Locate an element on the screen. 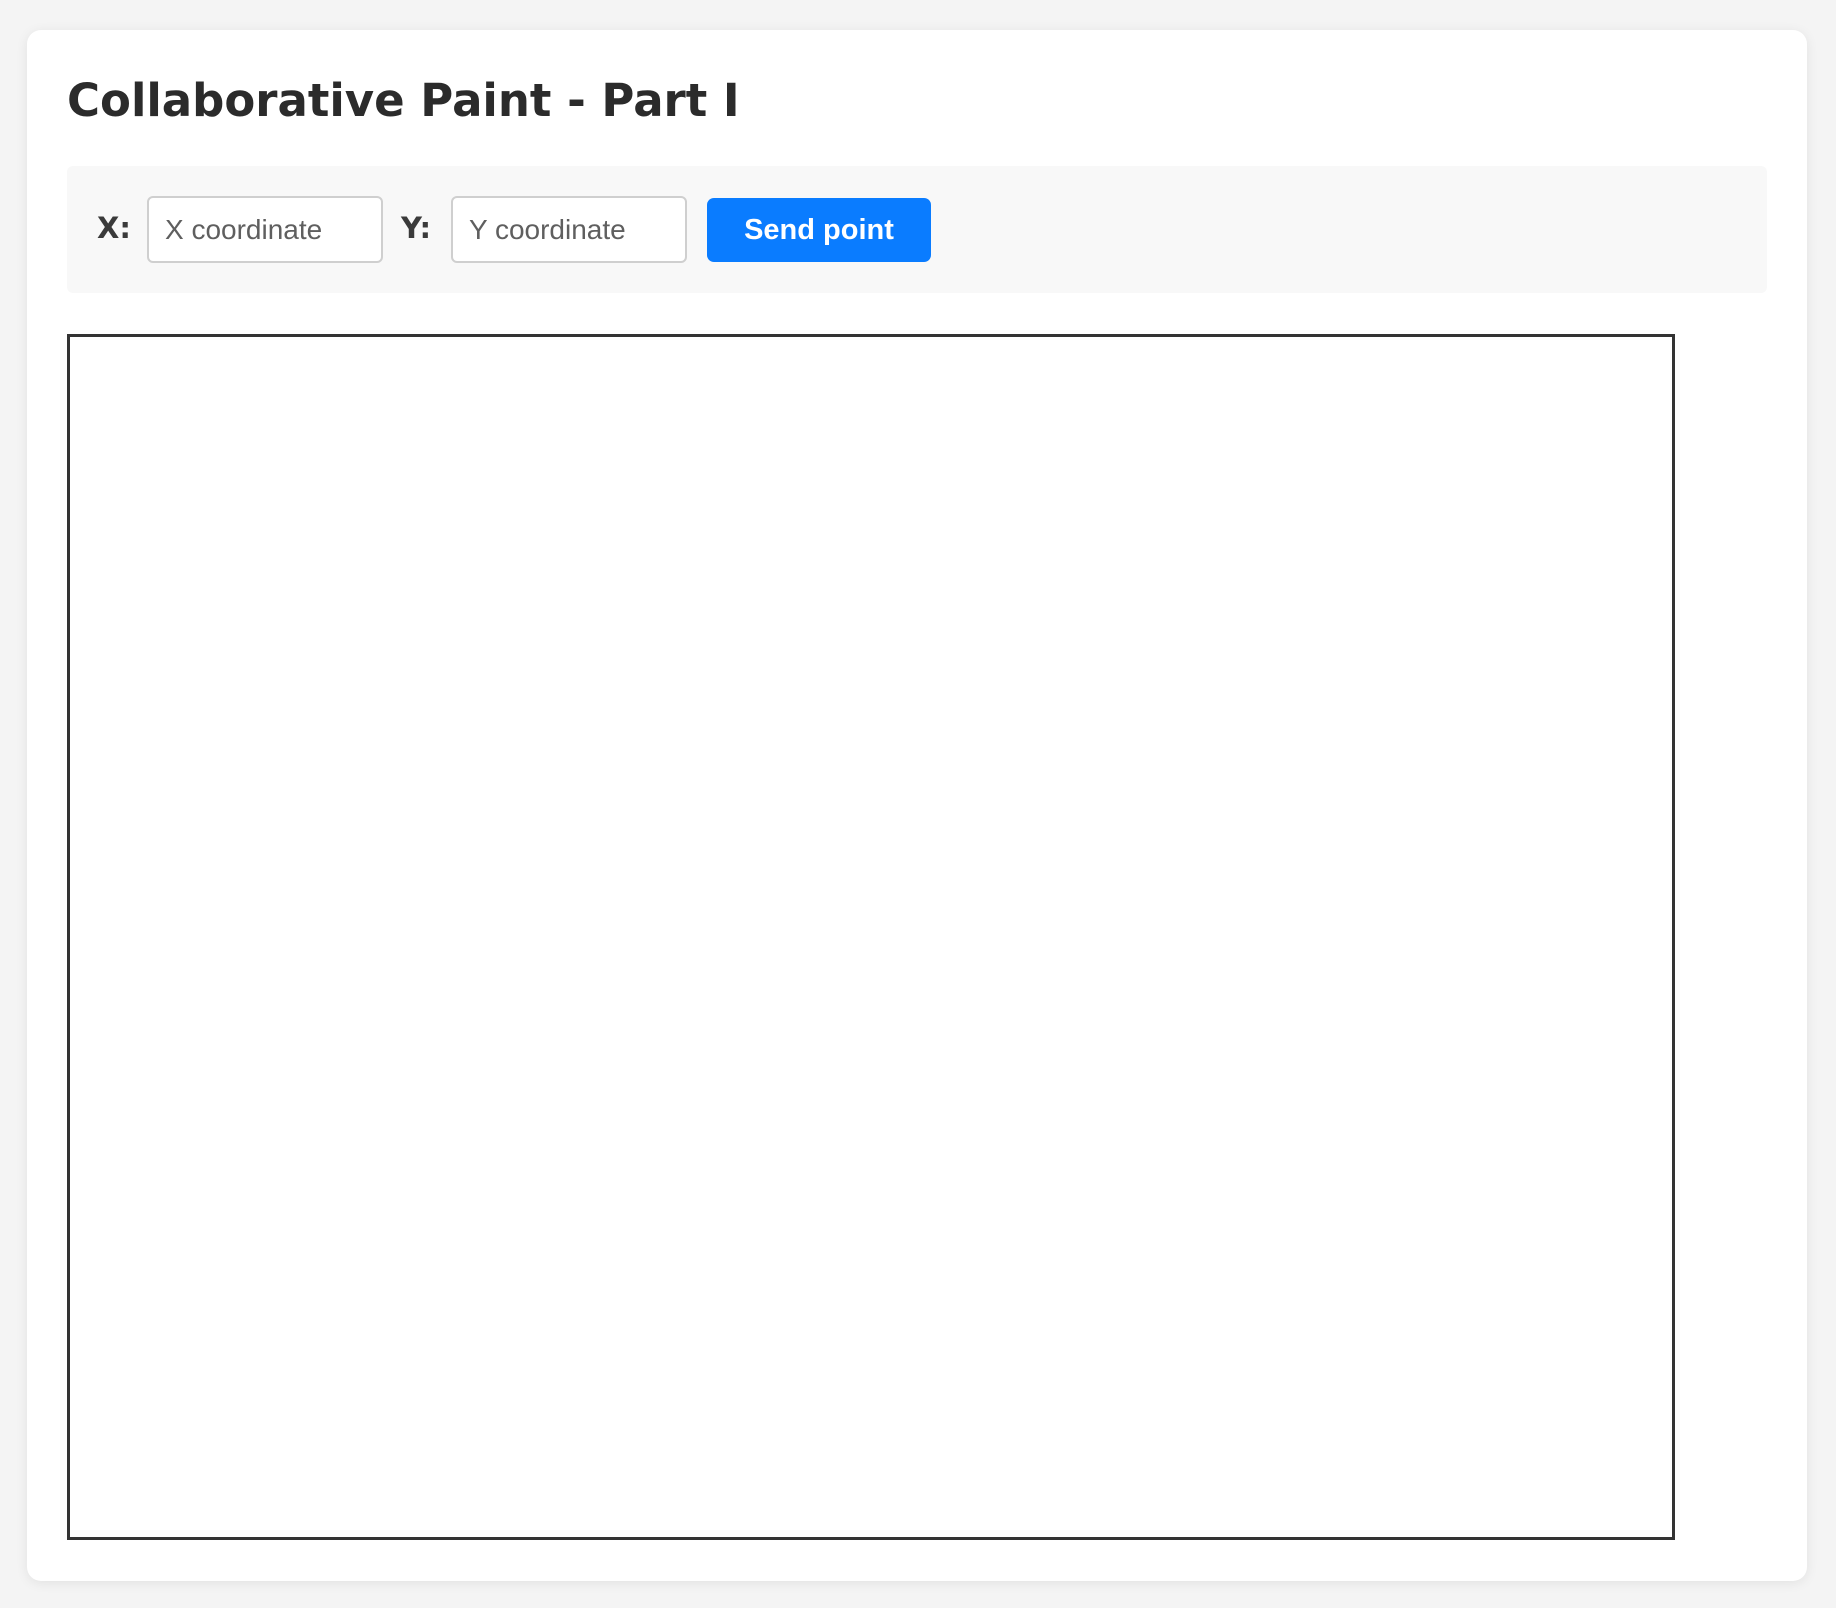  send-point-button: Send point is located at coordinates (819, 230).